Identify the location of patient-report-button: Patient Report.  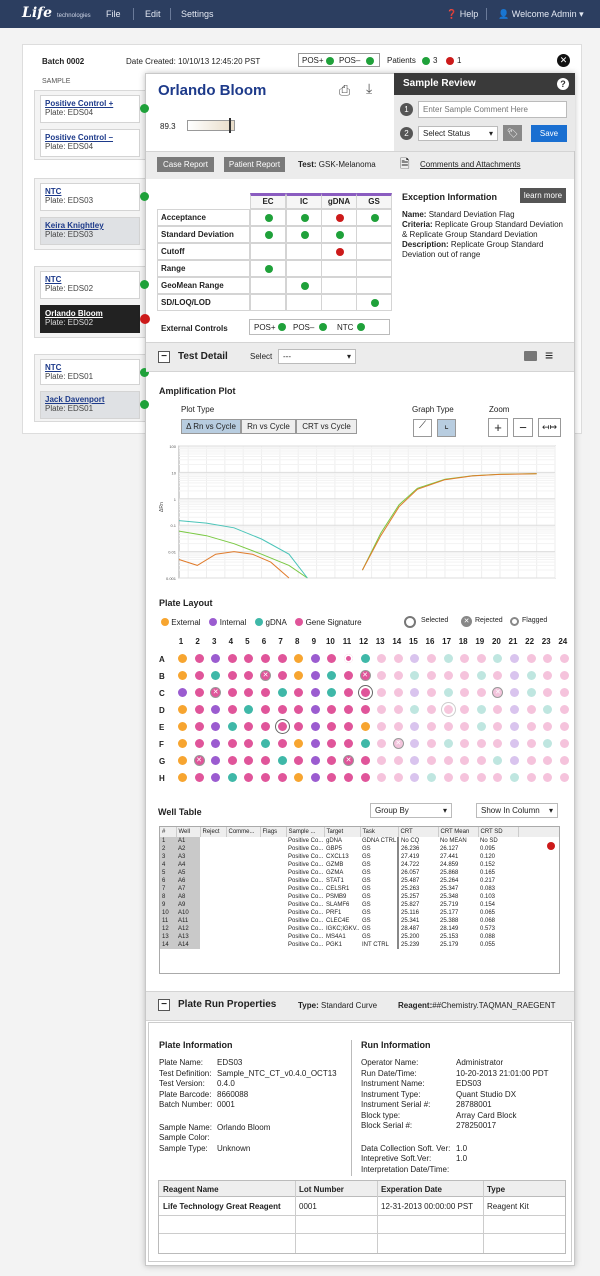
(254, 164).